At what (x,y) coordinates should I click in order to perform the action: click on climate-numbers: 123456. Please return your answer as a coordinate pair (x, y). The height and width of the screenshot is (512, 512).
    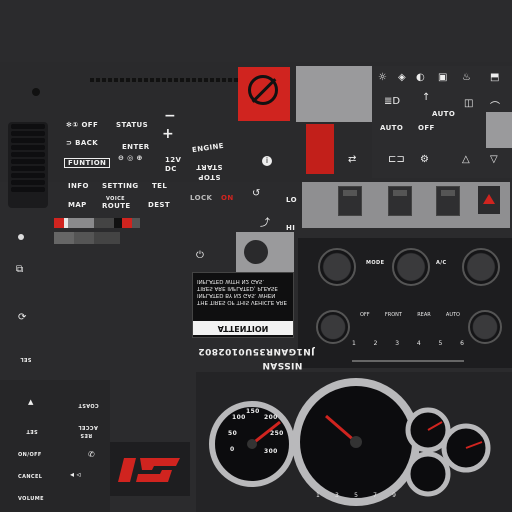
    Looking at the image, I should click on (408, 343).